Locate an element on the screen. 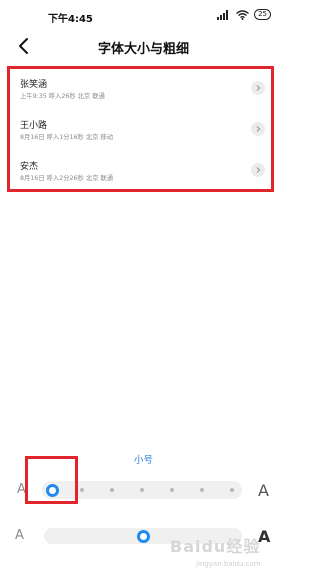  nav-bar: 字体大小与粗细 is located at coordinates (143, 47).